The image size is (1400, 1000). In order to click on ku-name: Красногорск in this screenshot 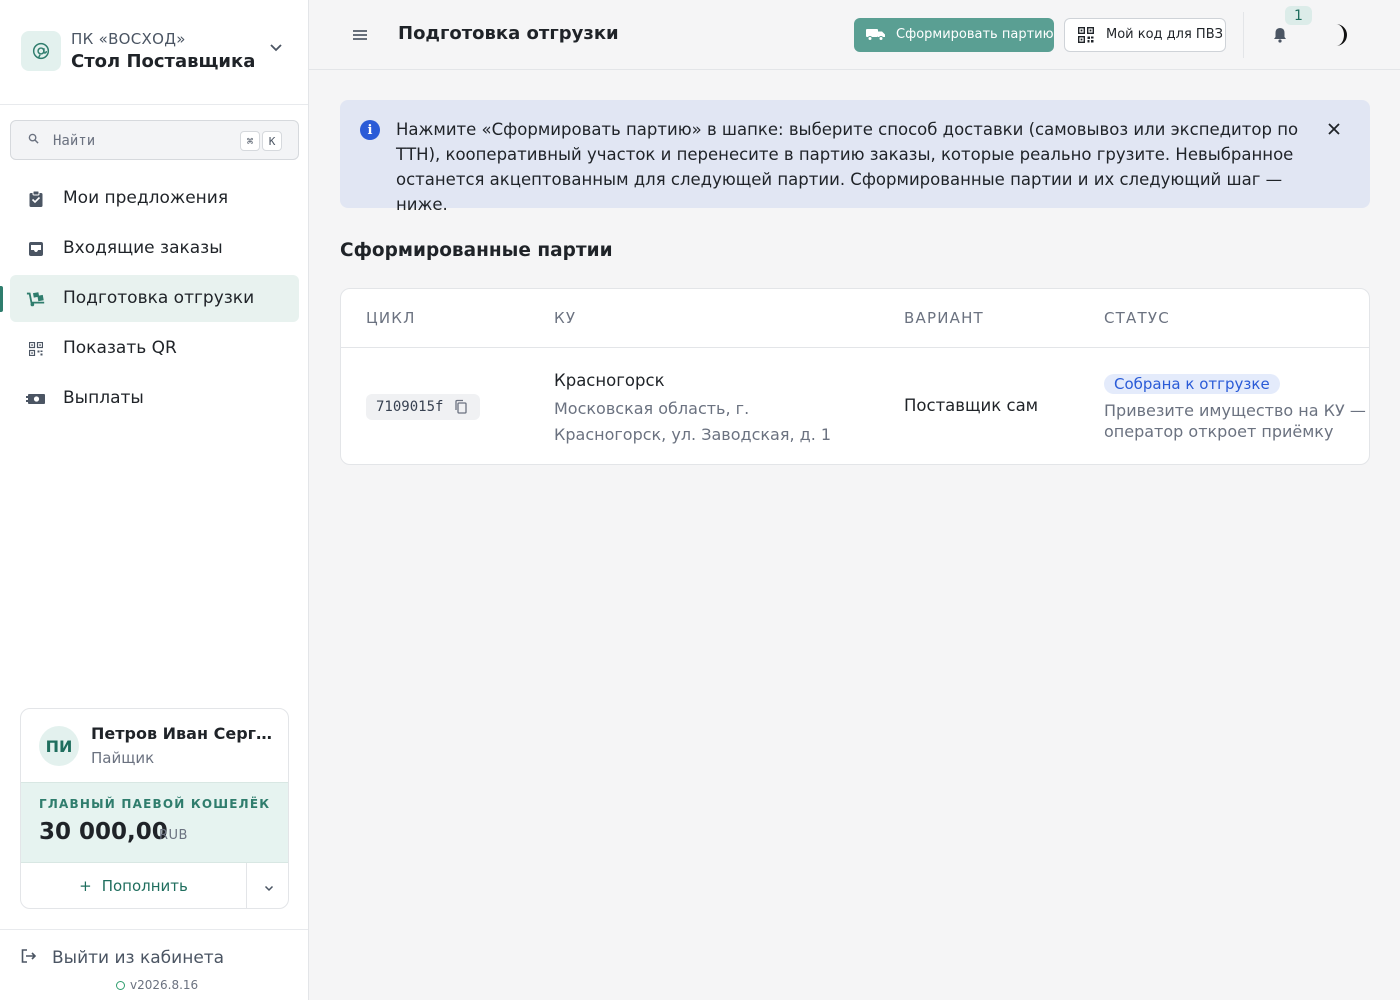, I will do `click(609, 380)`.